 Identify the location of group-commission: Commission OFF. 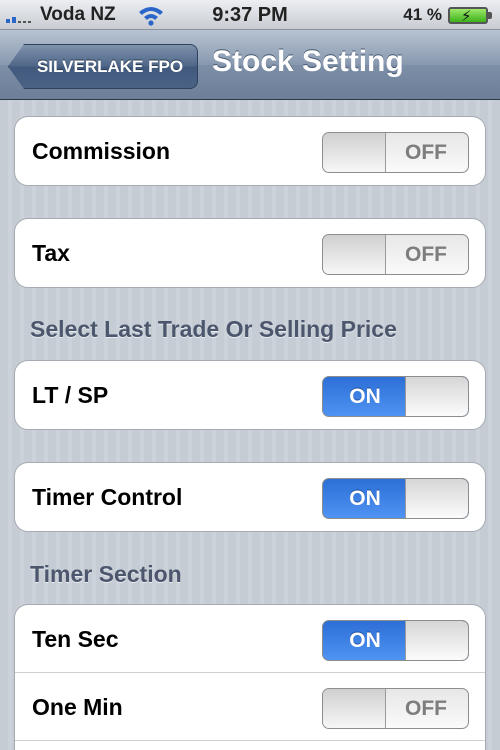
(250, 151).